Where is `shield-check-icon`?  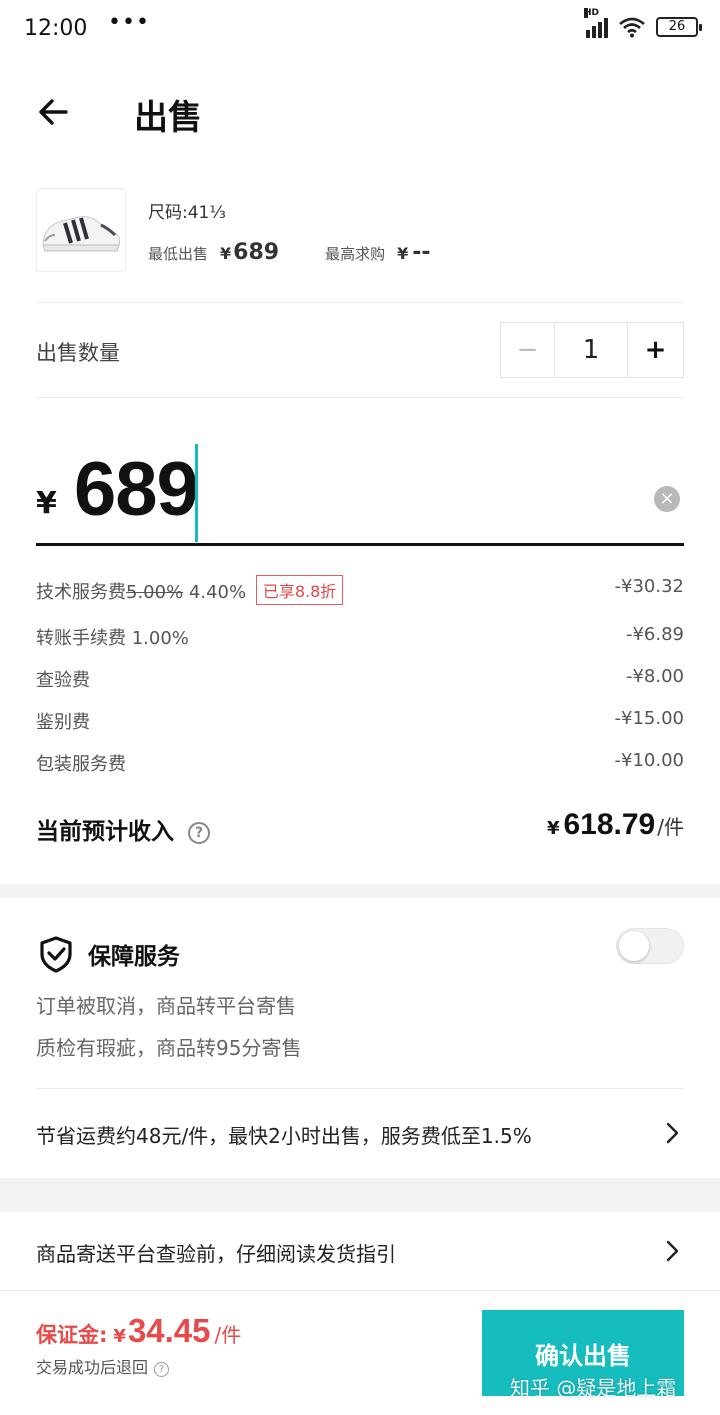 shield-check-icon is located at coordinates (56, 954).